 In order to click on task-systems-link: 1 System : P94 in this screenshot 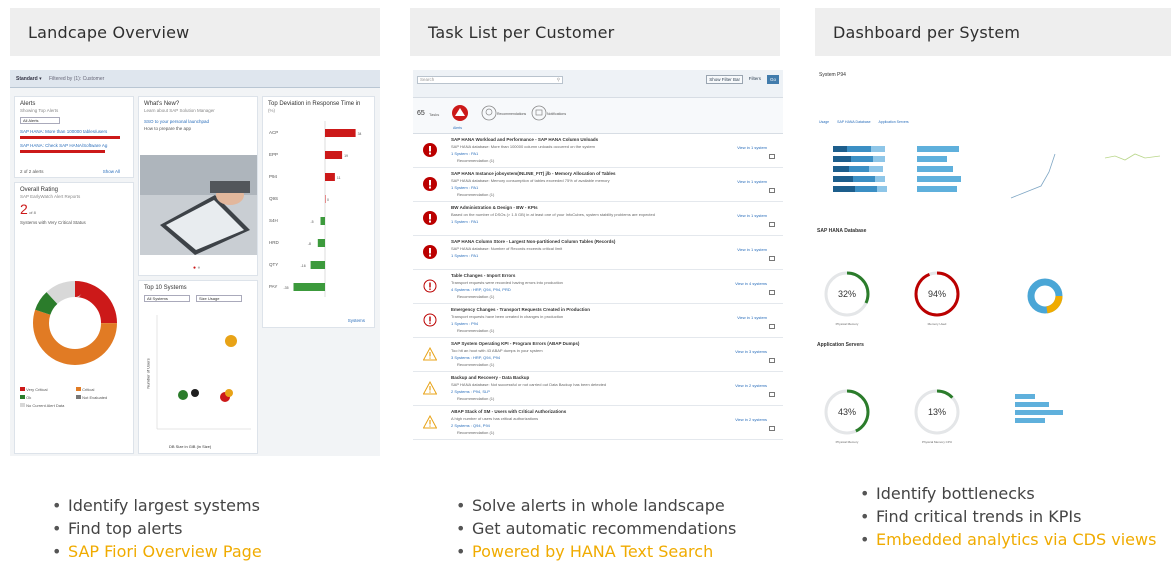, I will do `click(551, 323)`.